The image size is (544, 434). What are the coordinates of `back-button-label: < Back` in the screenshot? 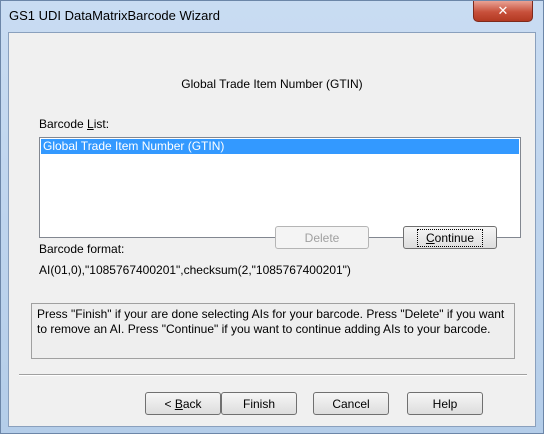 It's located at (183, 403).